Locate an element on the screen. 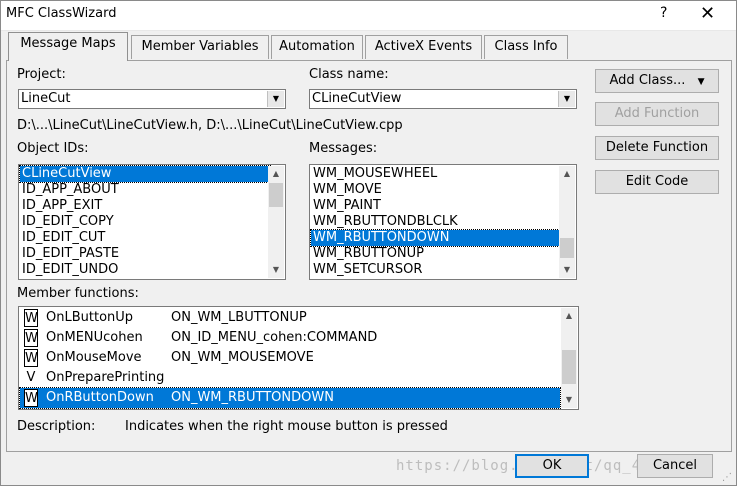 This screenshot has height=486, width=737. member-map: ON_WM_RBUTTONDOWN is located at coordinates (252, 397).